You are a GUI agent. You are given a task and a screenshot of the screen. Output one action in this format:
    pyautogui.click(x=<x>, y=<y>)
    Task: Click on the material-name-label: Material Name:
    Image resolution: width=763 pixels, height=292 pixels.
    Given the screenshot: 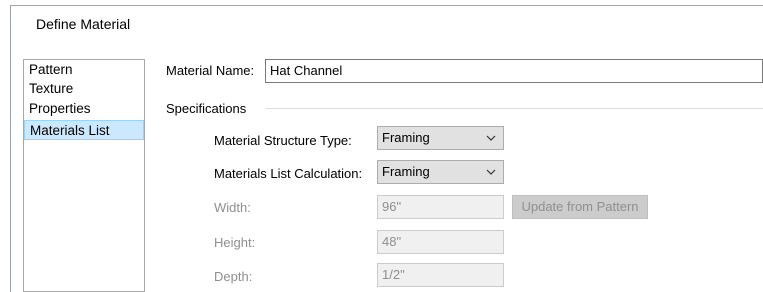 What is the action you would take?
    pyautogui.click(x=210, y=70)
    